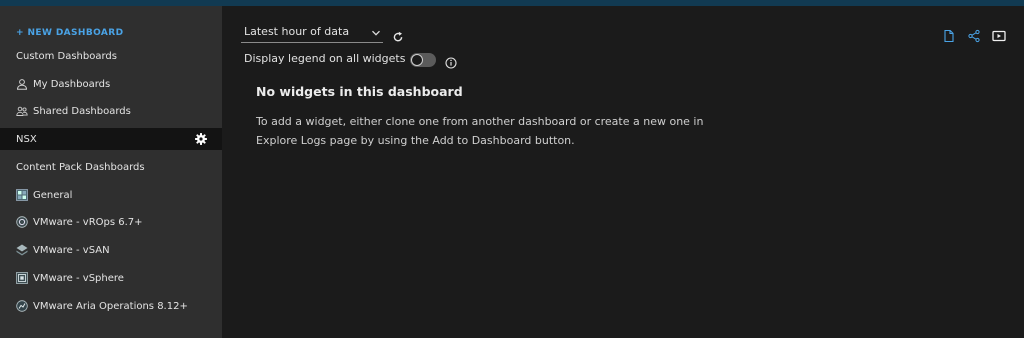 The height and width of the screenshot is (338, 1024). I want to click on sidebar-item-label: NSX, so click(26, 139).